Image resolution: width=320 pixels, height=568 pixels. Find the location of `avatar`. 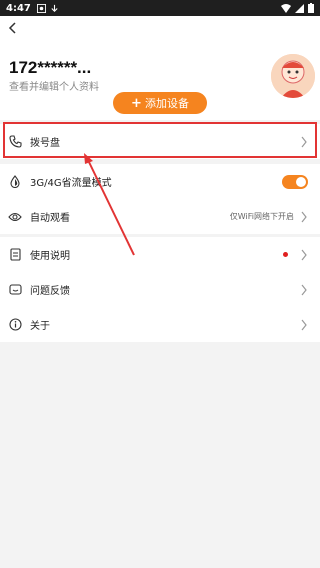

avatar is located at coordinates (293, 76).